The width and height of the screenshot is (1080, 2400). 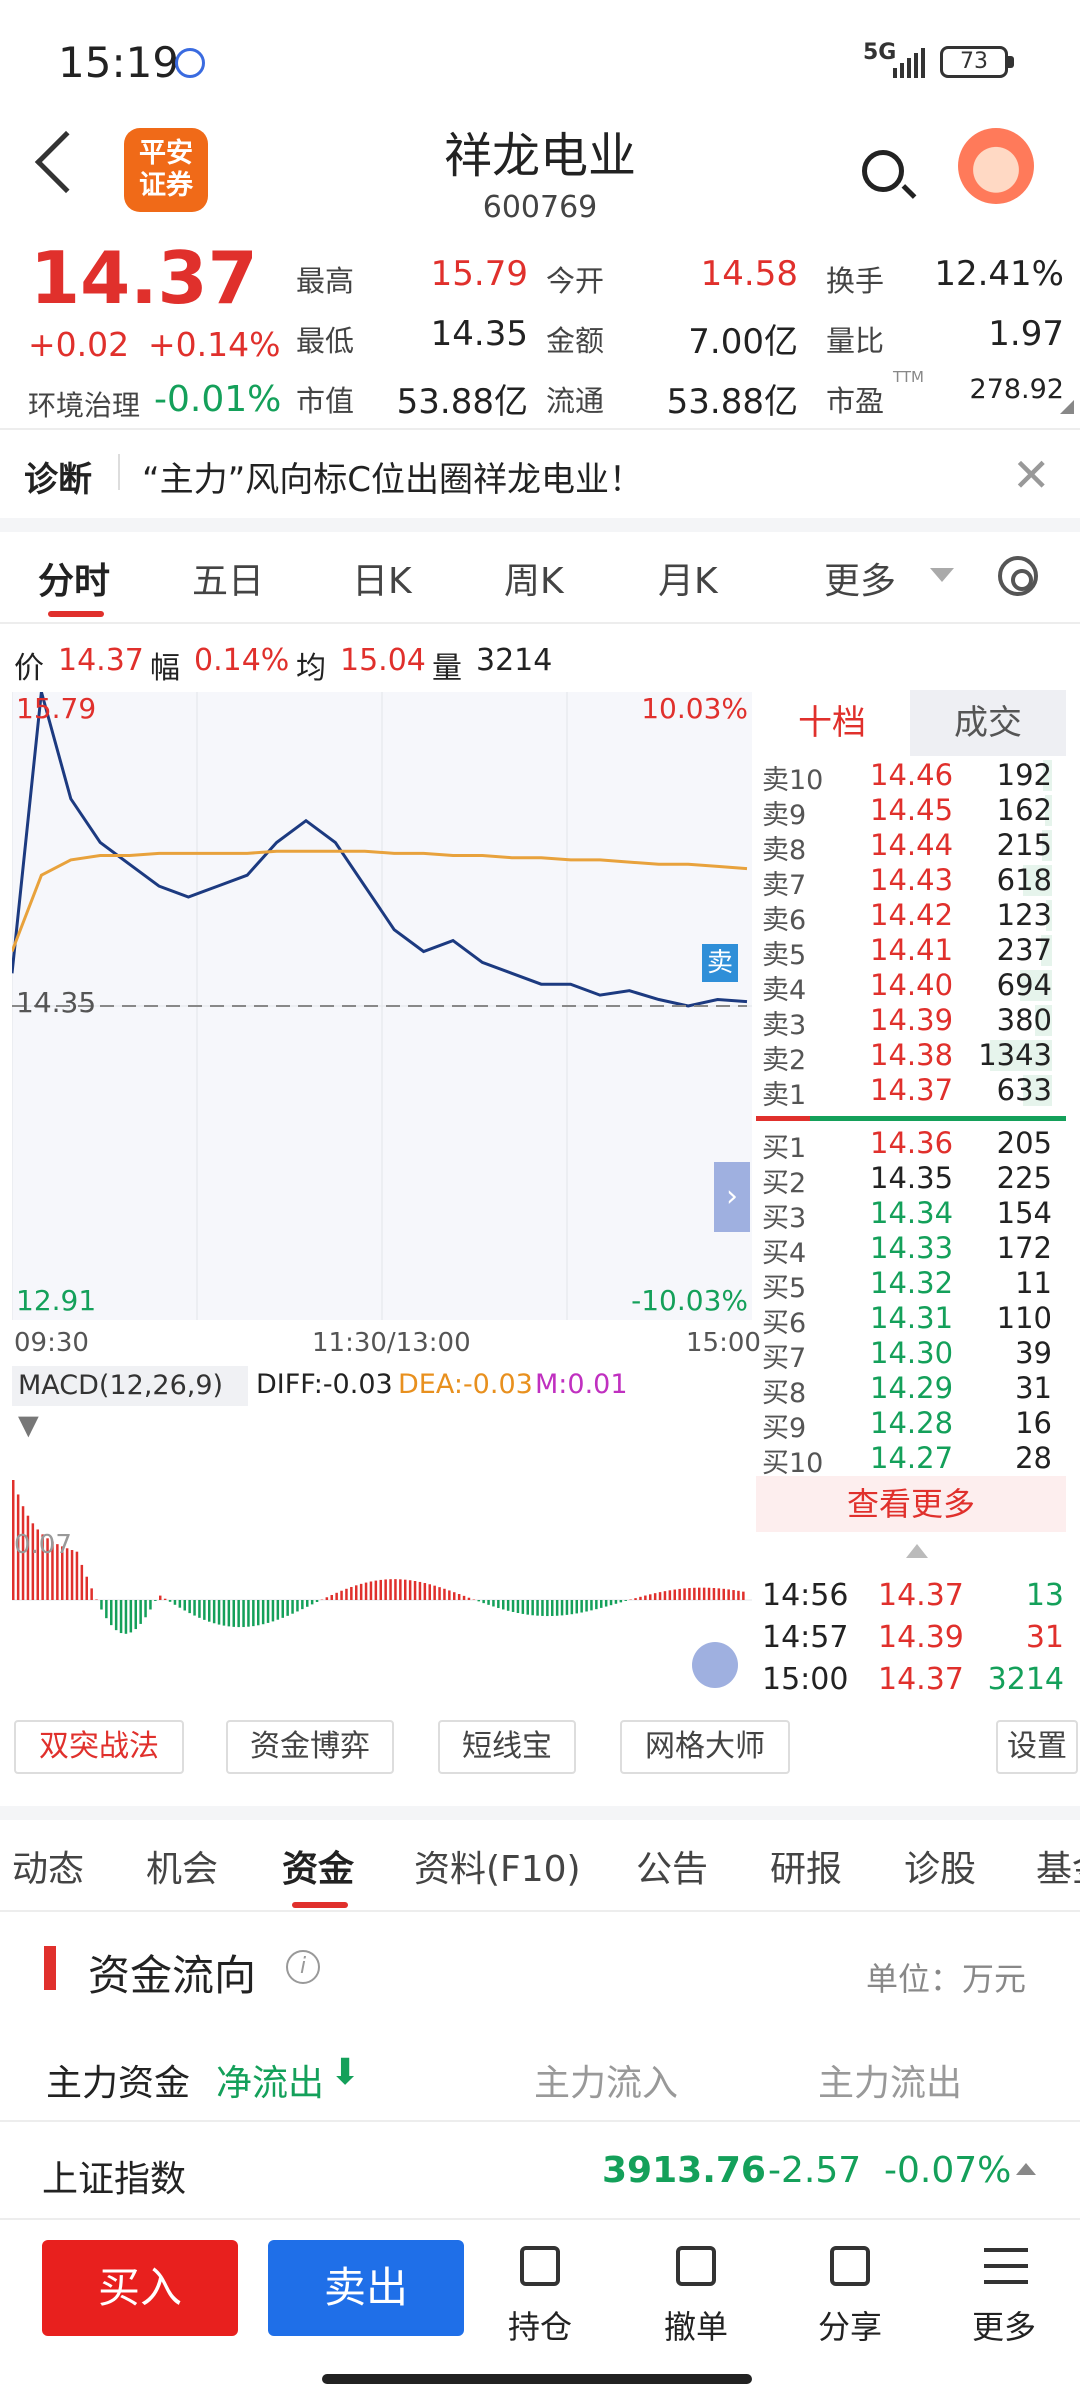 I want to click on stat-value: 278.92, so click(x=1016, y=389).